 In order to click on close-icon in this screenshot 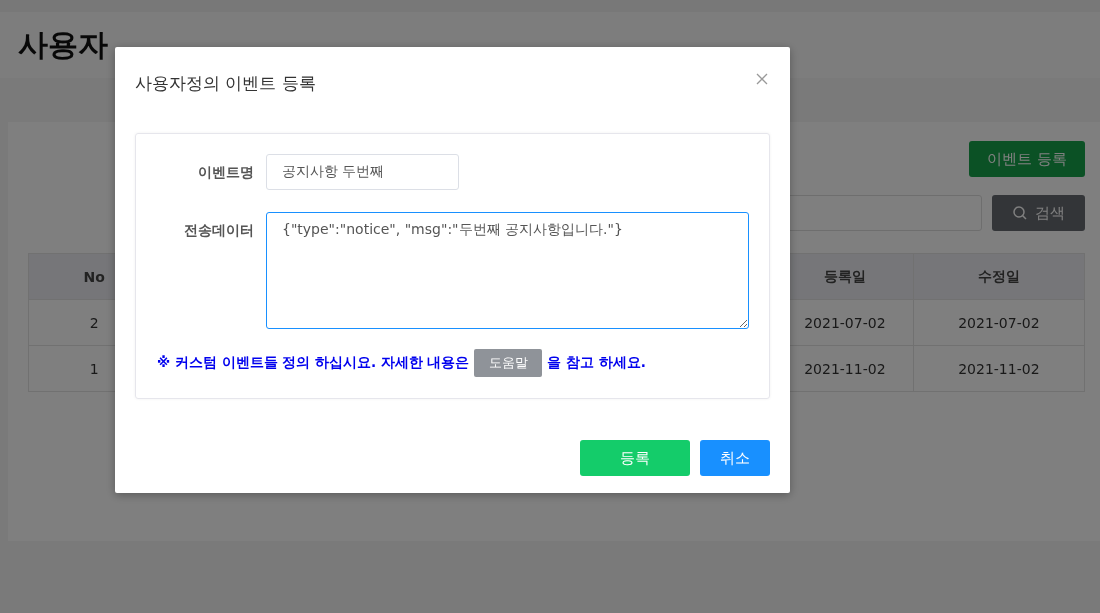, I will do `click(762, 79)`.